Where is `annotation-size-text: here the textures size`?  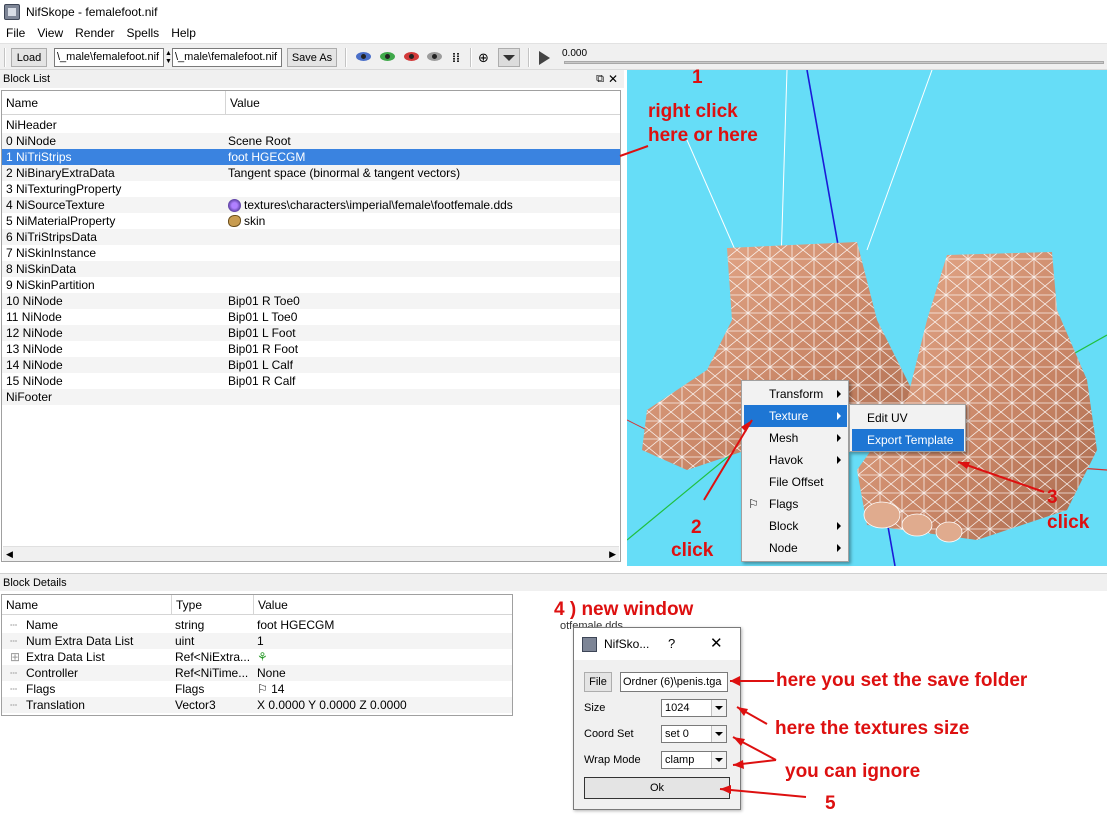
annotation-size-text: here the textures size is located at coordinates (872, 728).